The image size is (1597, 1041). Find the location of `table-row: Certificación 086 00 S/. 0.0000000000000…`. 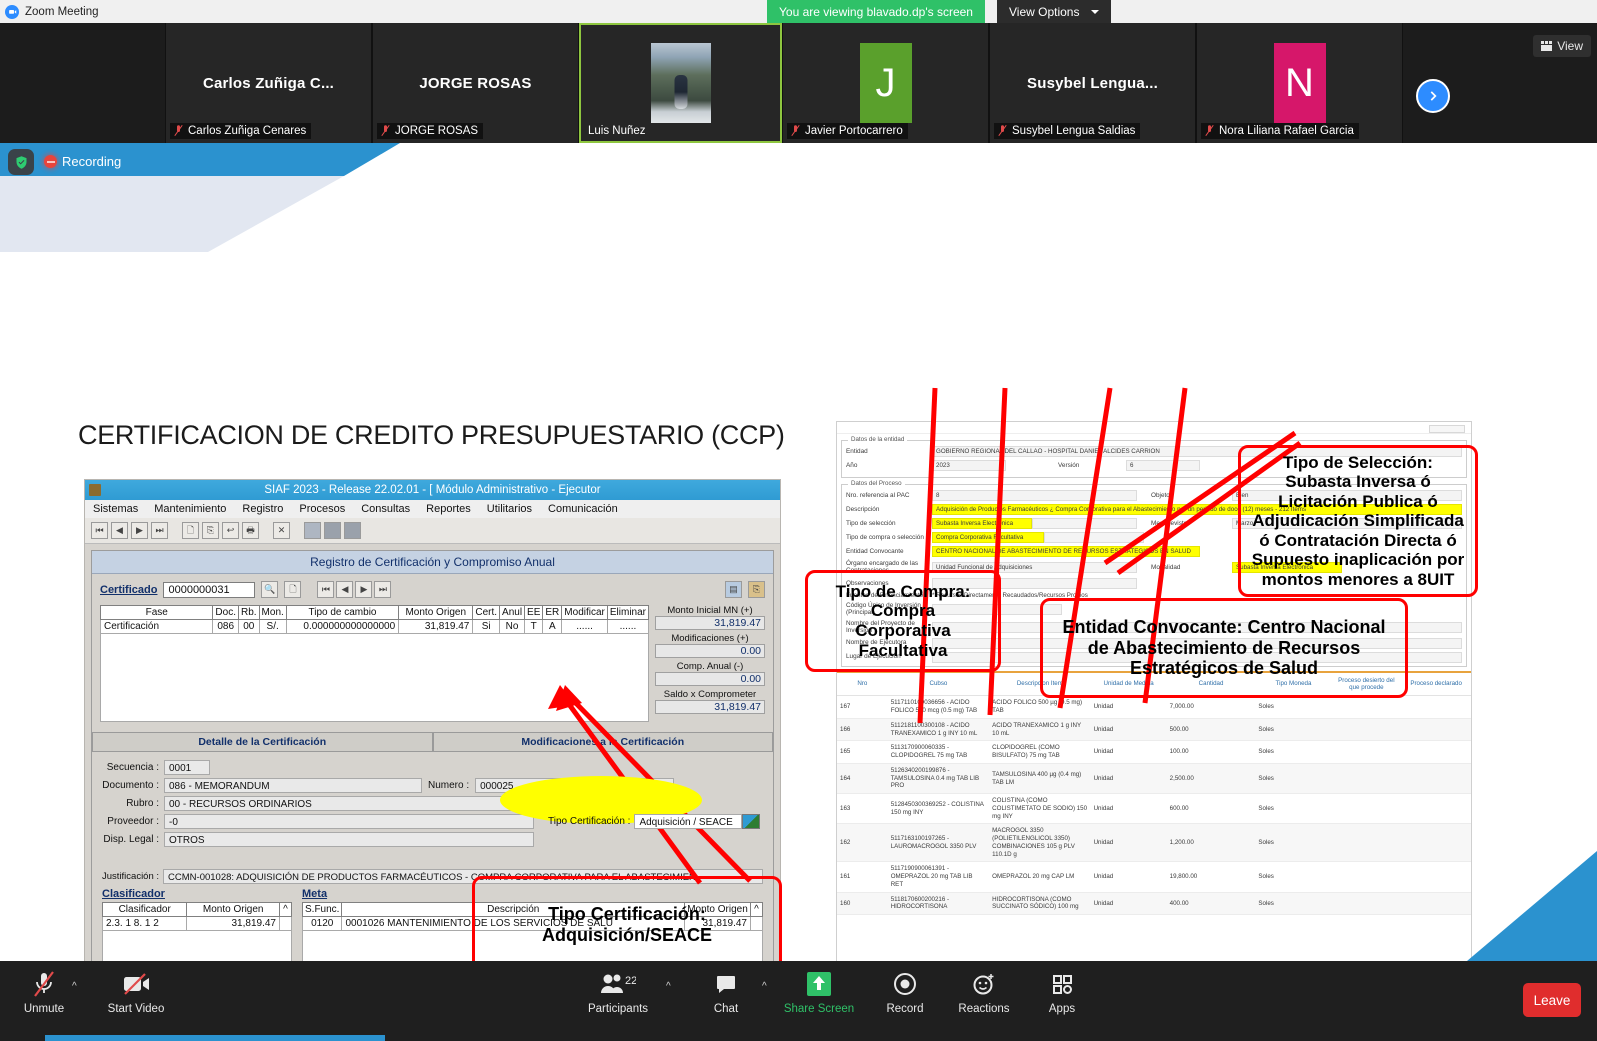

table-row: Certificación 086 00 S/. 0.0000000000000… is located at coordinates (374, 626).